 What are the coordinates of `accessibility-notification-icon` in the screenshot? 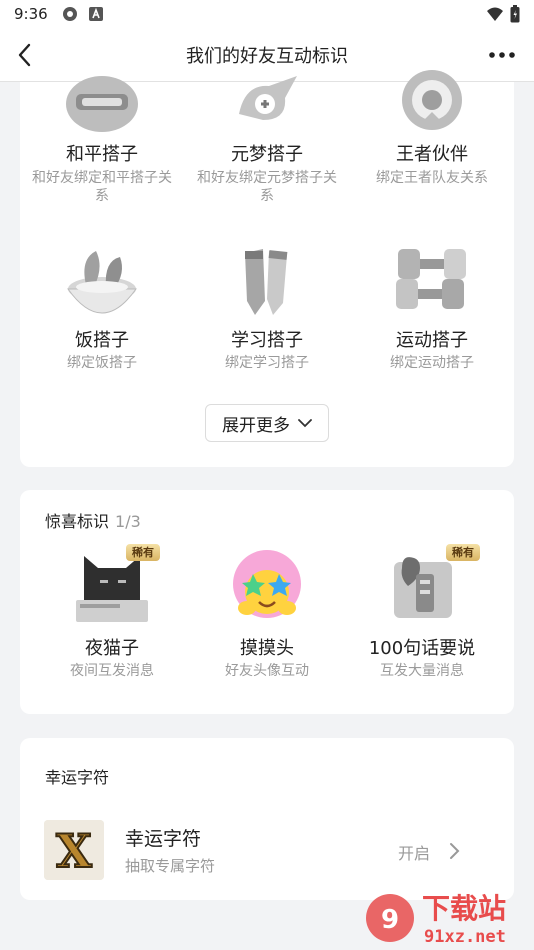 It's located at (95, 14).